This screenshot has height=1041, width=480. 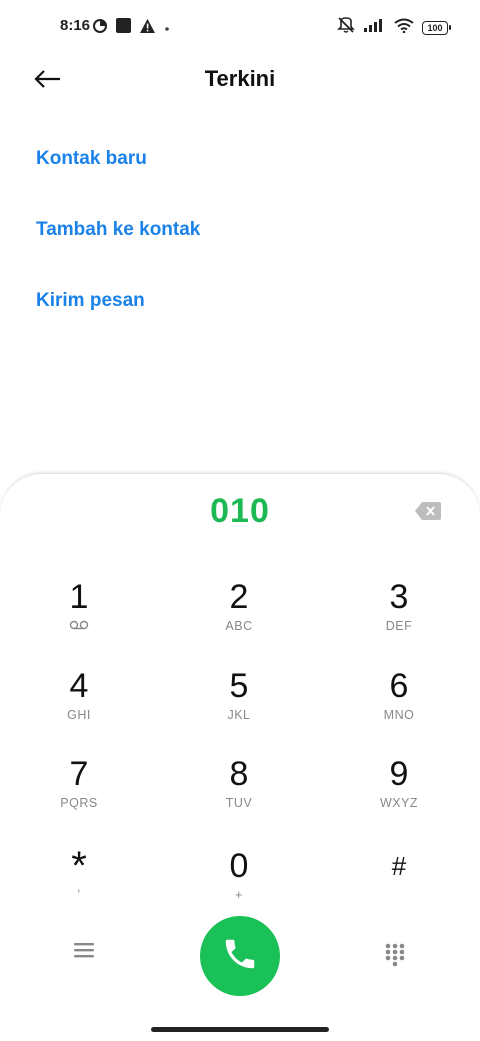 I want to click on page-title: Terkini, so click(x=240, y=78).